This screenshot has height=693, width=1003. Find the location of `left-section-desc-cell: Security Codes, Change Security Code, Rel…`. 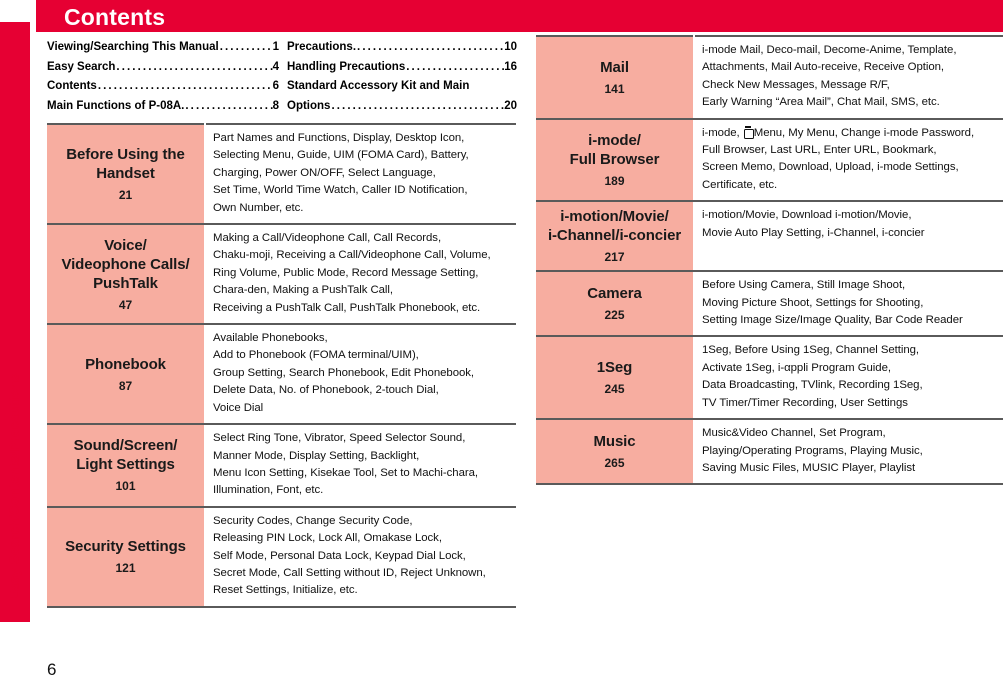

left-section-desc-cell: Security Codes, Change Security Code, Rel… is located at coordinates (360, 557).